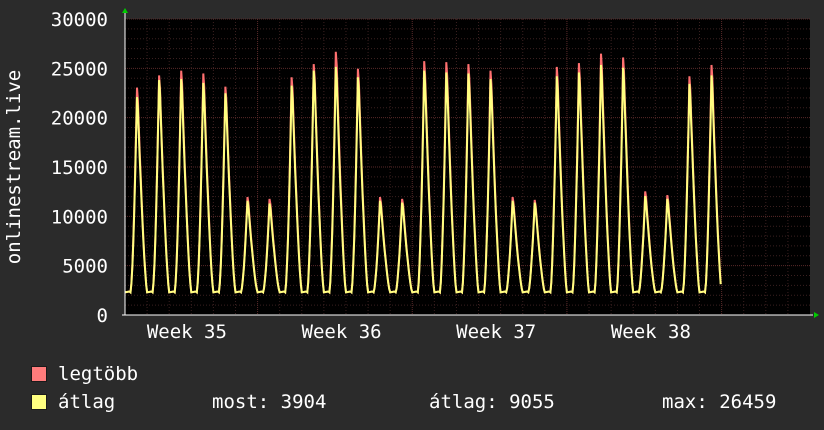 This screenshot has height=430, width=824. I want to click on x-tick-label: Week 35, so click(187, 332).